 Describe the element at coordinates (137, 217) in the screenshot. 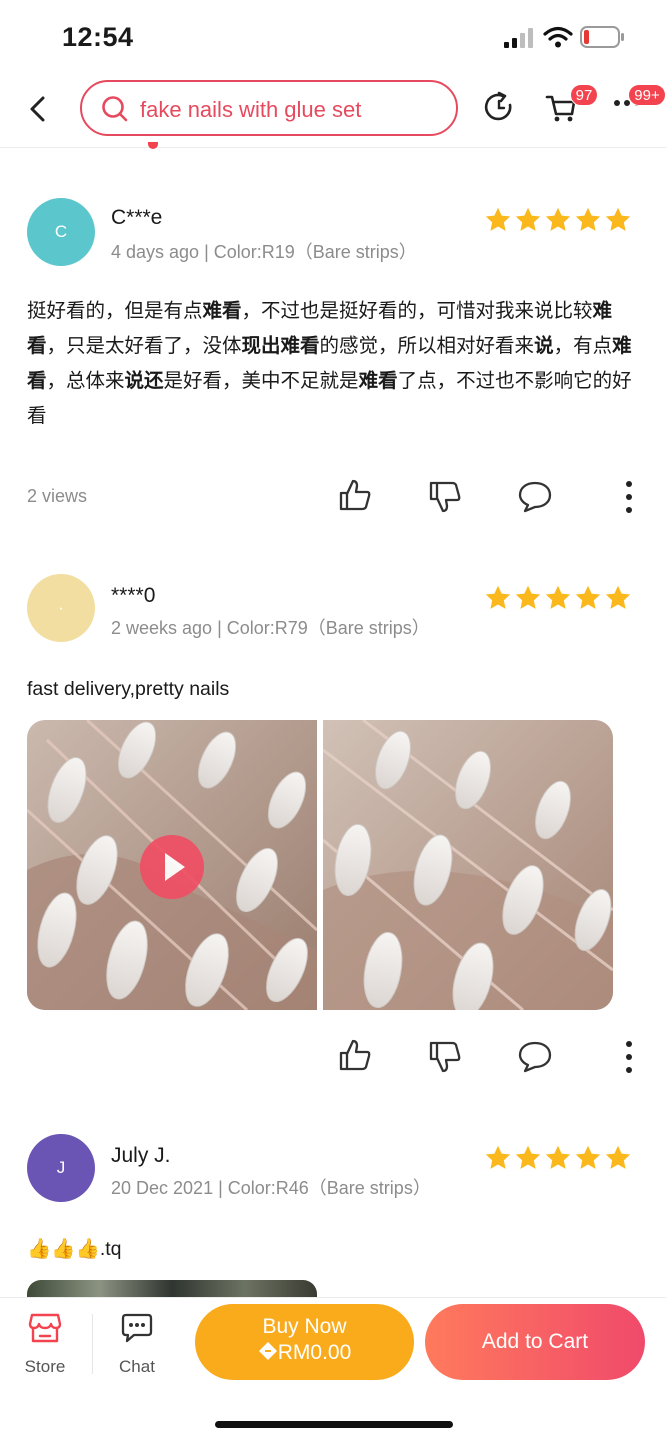

I see `reviewer-name: C***e` at that location.